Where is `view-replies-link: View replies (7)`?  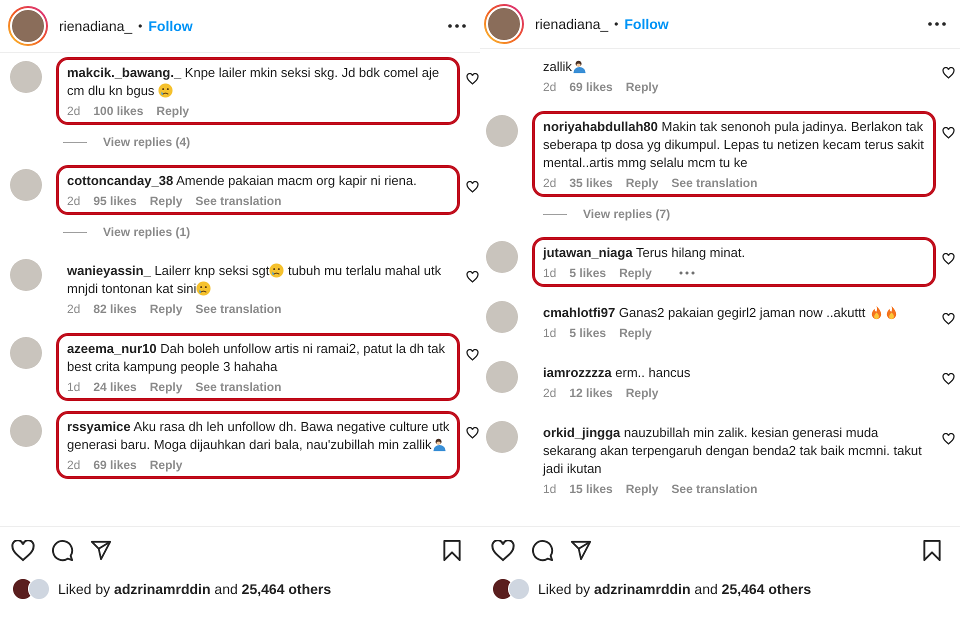 view-replies-link: View replies (7) is located at coordinates (626, 214).